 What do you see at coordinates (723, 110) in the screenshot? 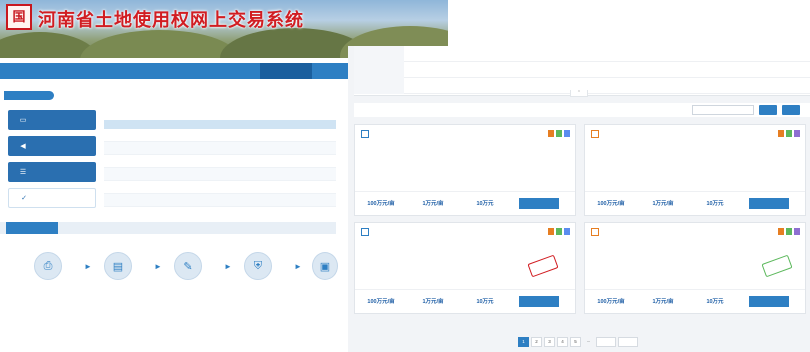
I see `search-input` at bounding box center [723, 110].